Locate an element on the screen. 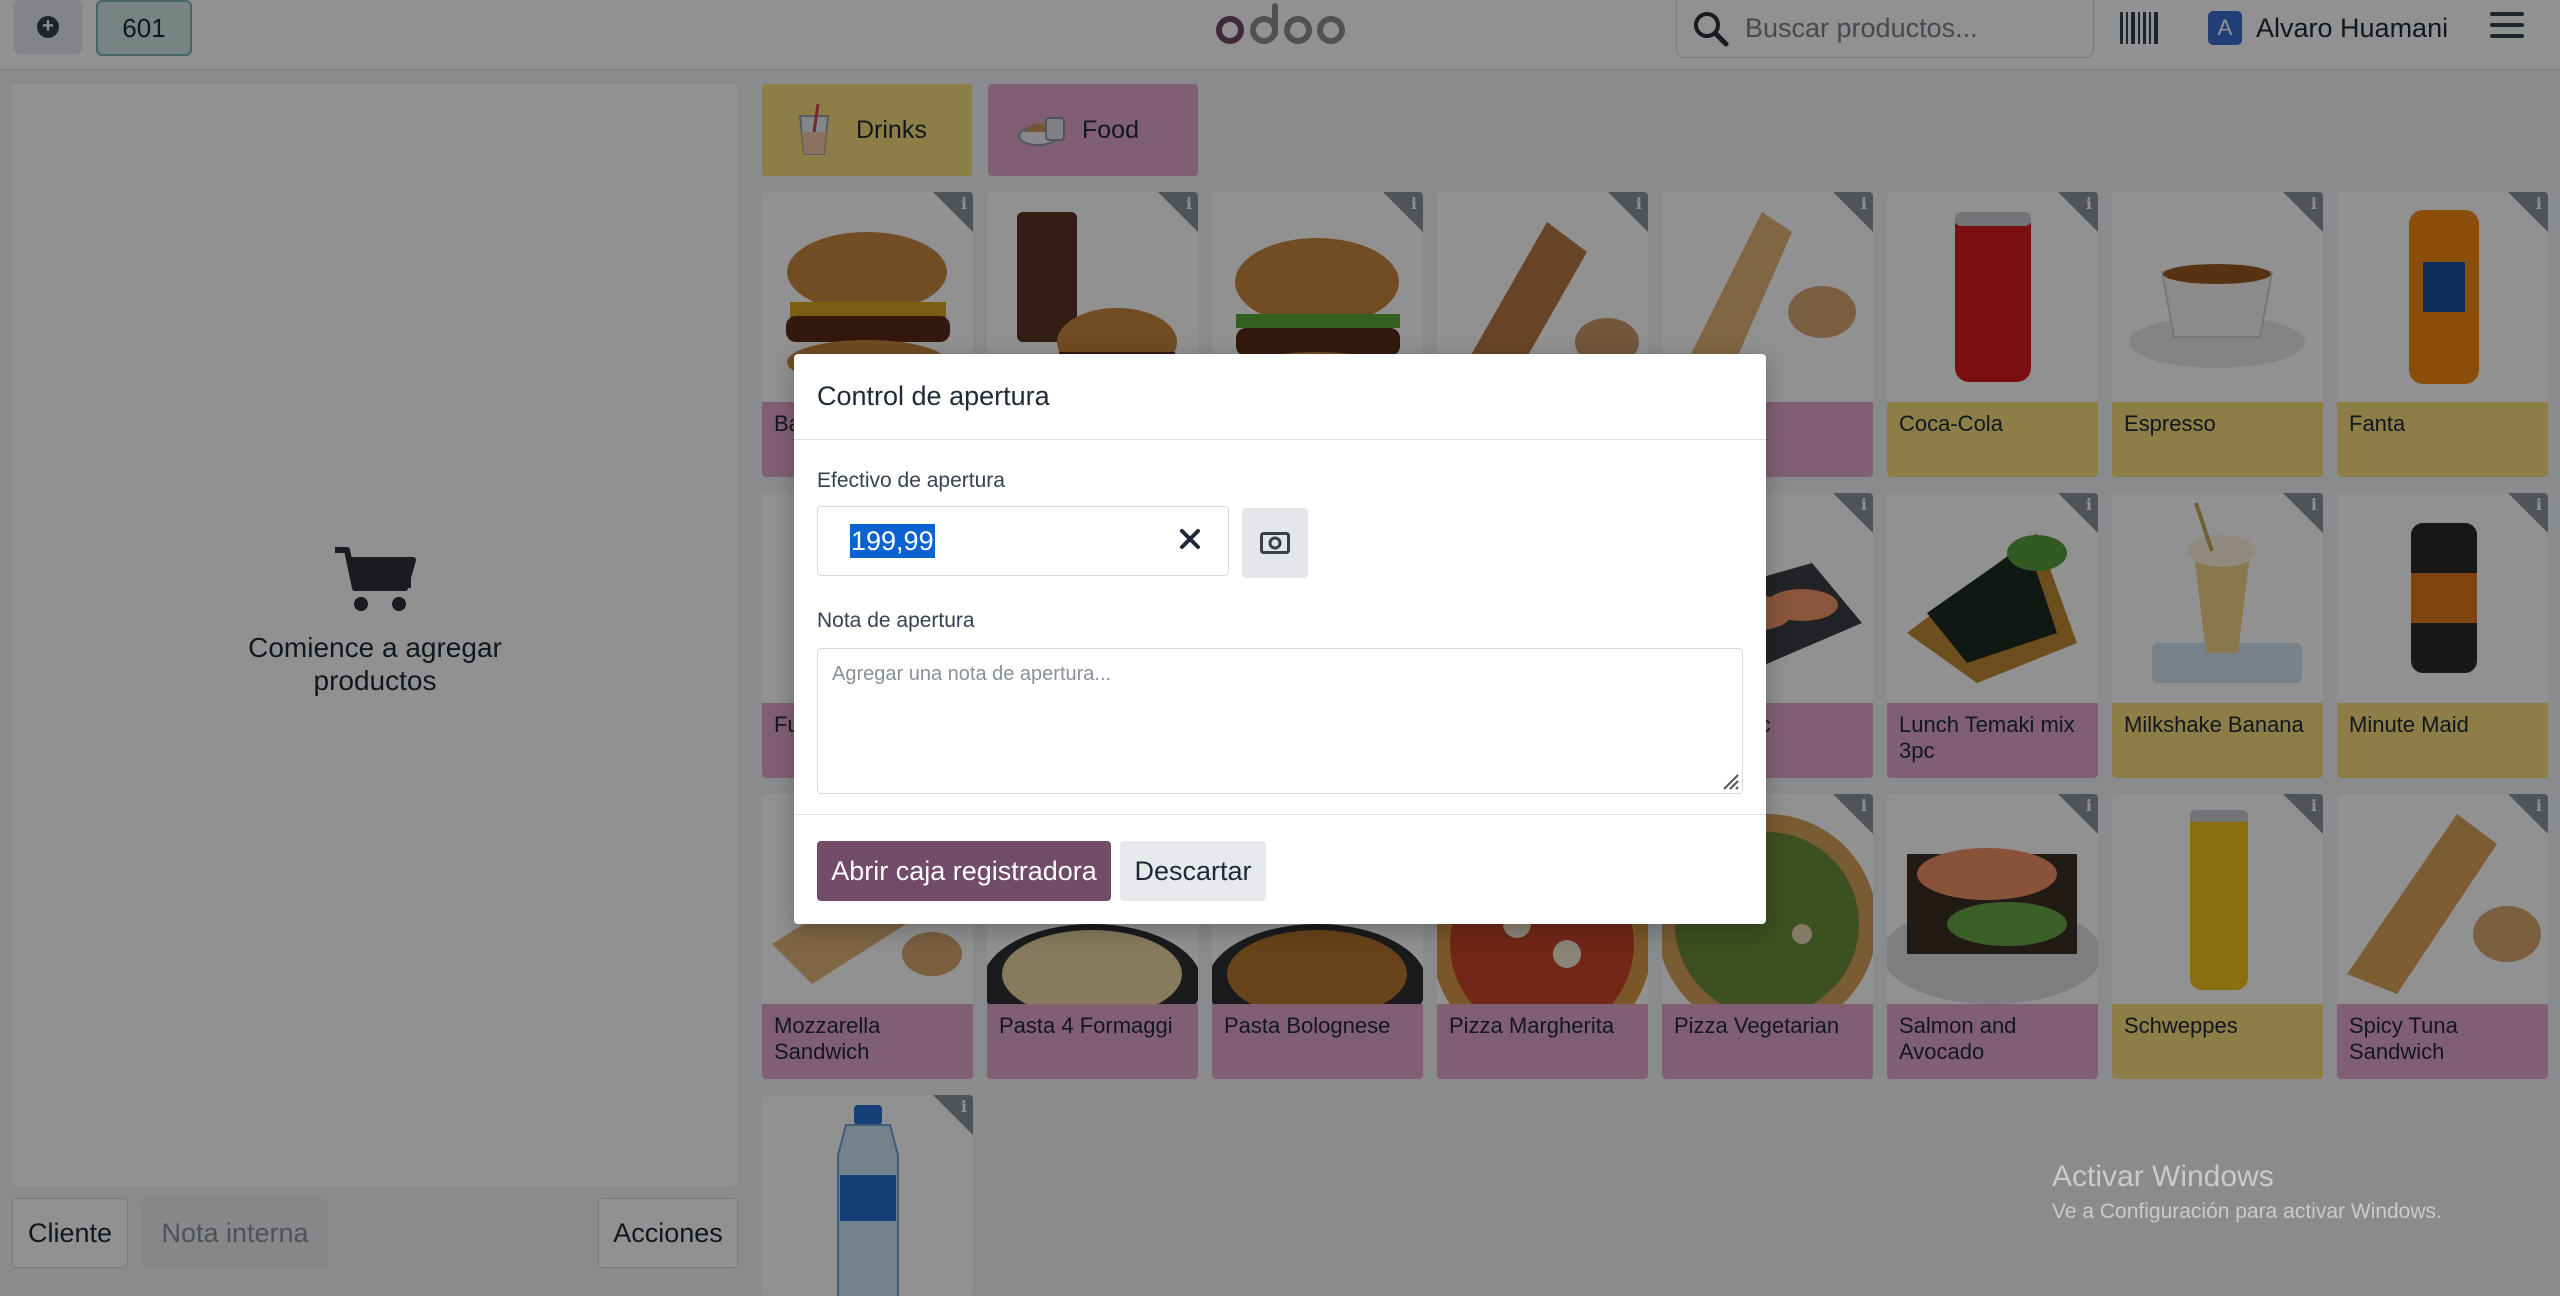  opening-cash-label: Efectivo de apertura is located at coordinates (911, 480).